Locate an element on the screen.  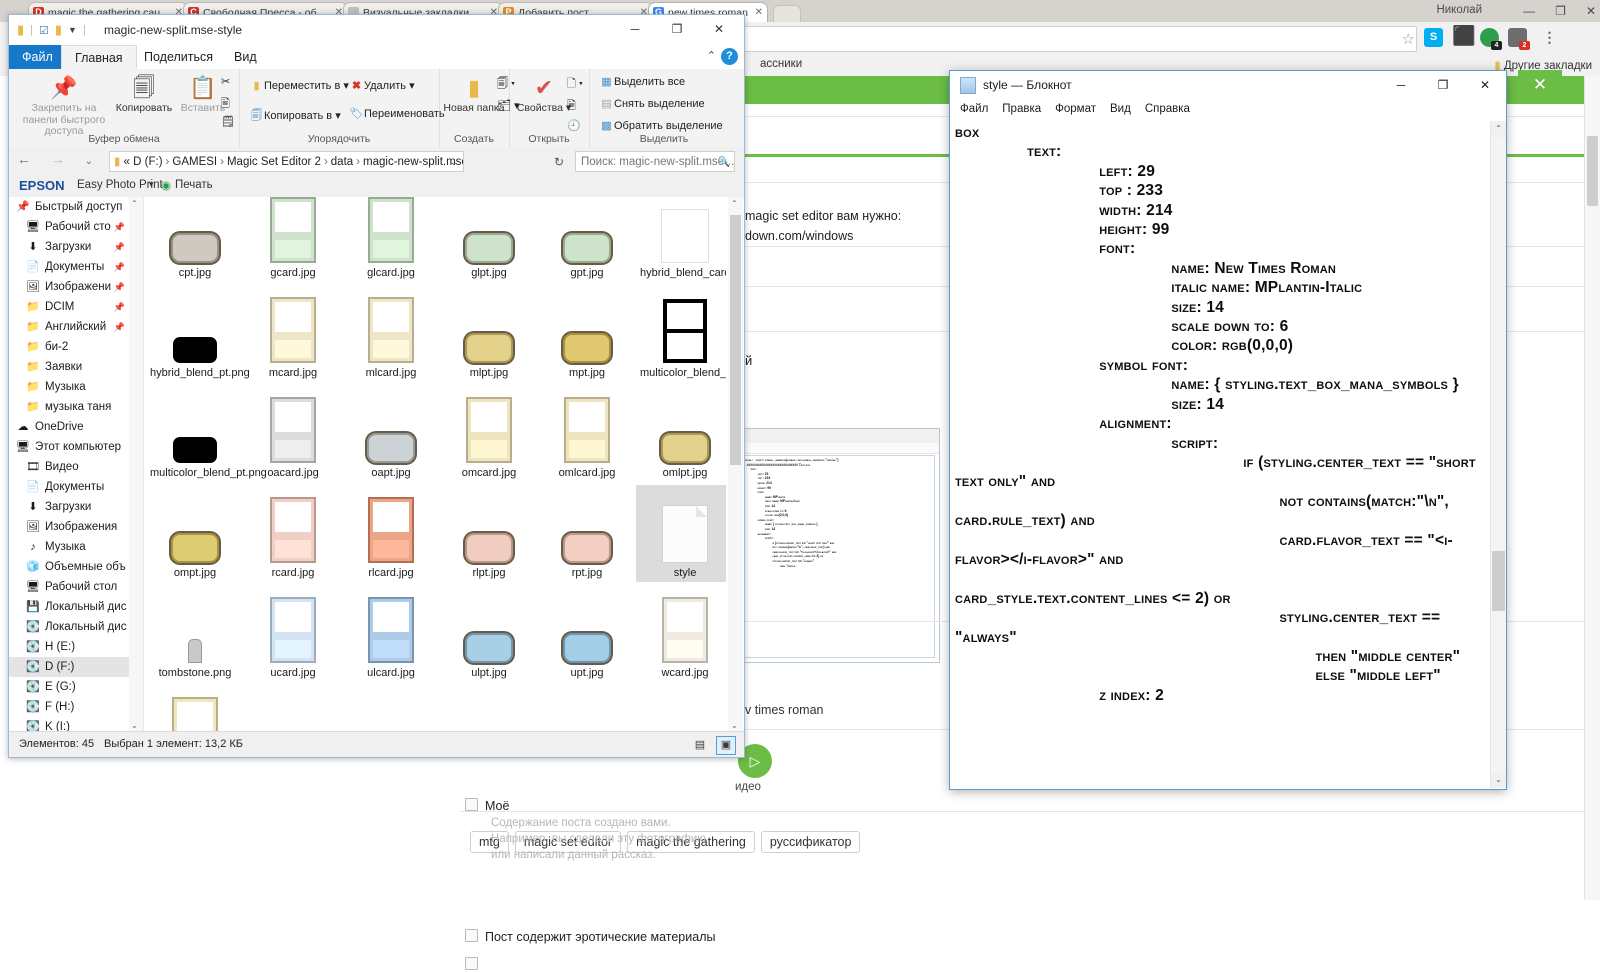
nav-item-20: 💾 Локальный дис is located at coordinates (69, 607).